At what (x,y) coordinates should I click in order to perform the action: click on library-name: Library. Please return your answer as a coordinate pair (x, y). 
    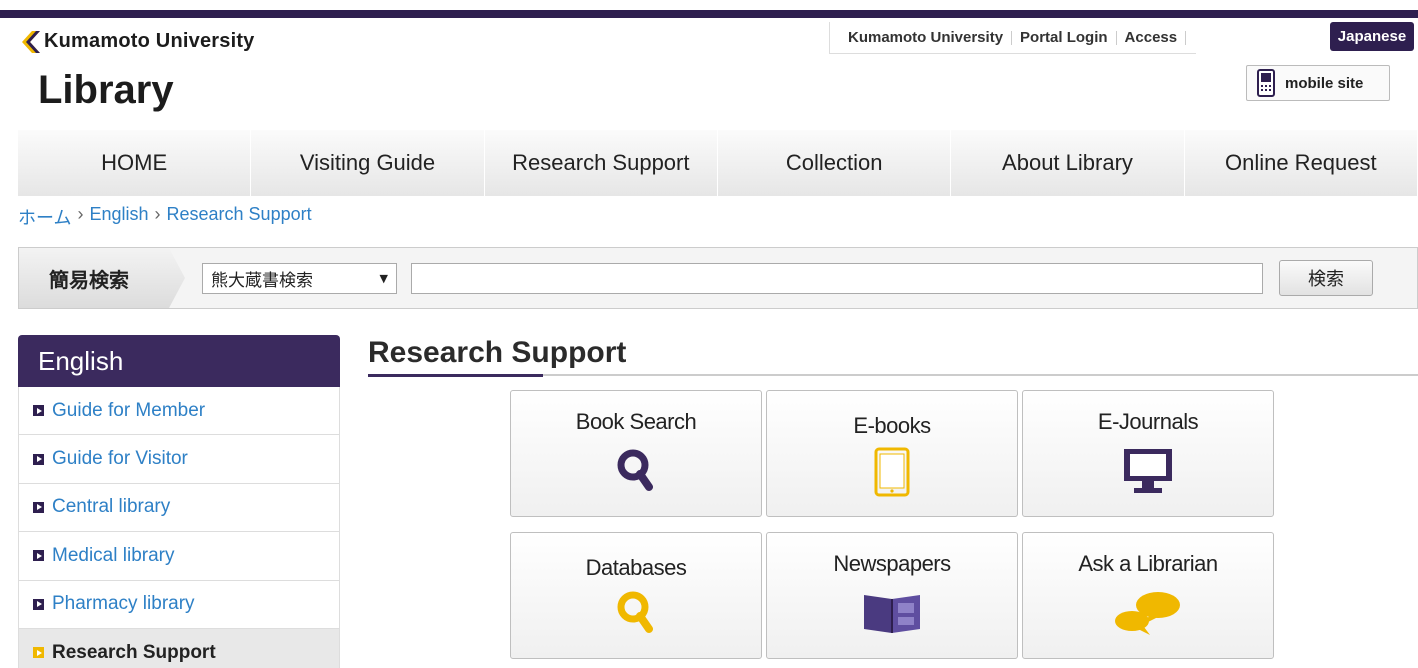
    Looking at the image, I should click on (106, 90).